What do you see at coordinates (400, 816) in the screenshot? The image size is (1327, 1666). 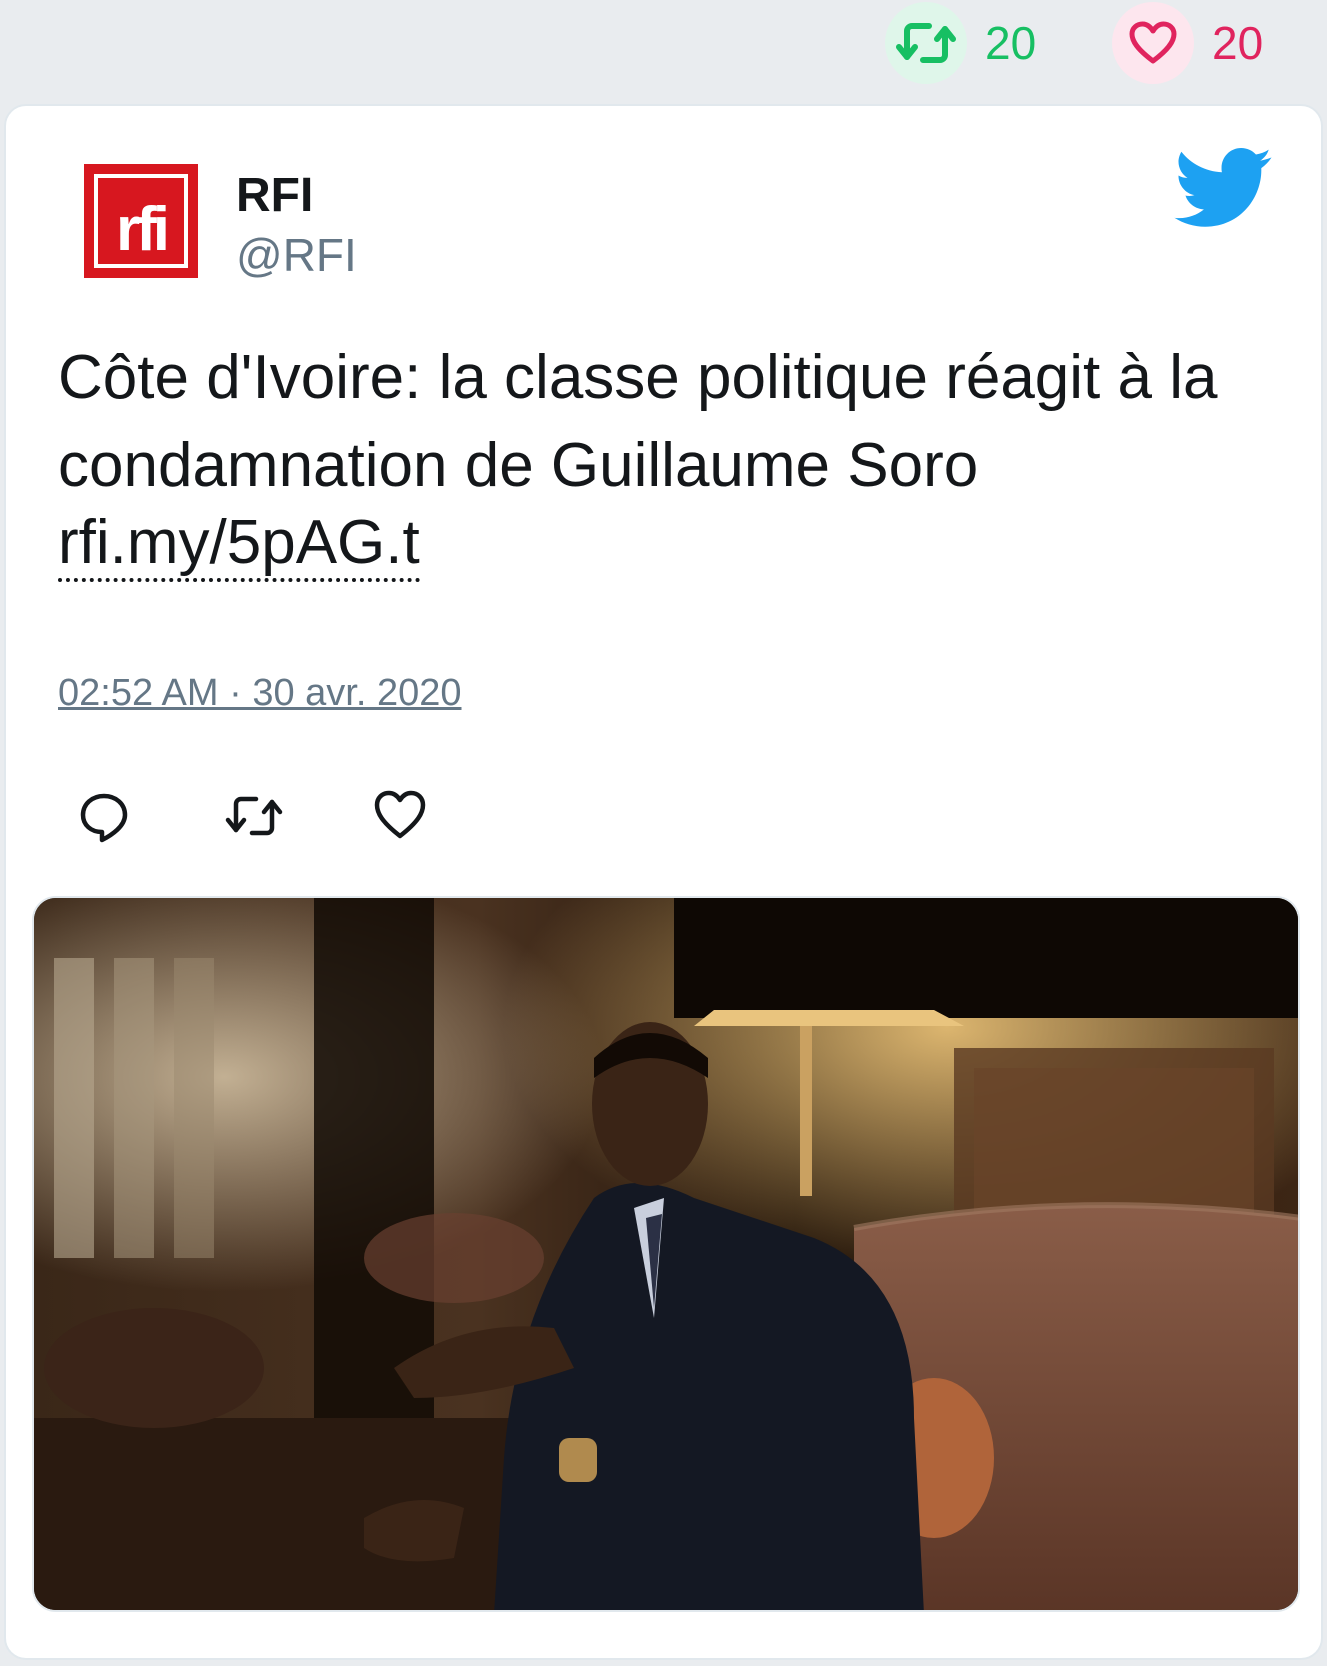 I see `like-action-icon` at bounding box center [400, 816].